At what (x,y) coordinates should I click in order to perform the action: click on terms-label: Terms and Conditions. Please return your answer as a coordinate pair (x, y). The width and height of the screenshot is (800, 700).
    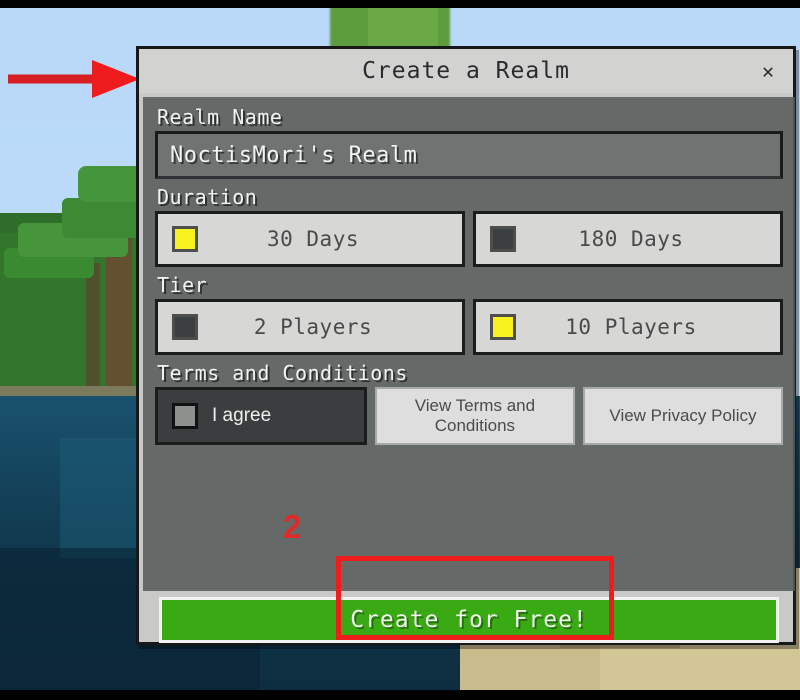
    Looking at the image, I should click on (282, 373).